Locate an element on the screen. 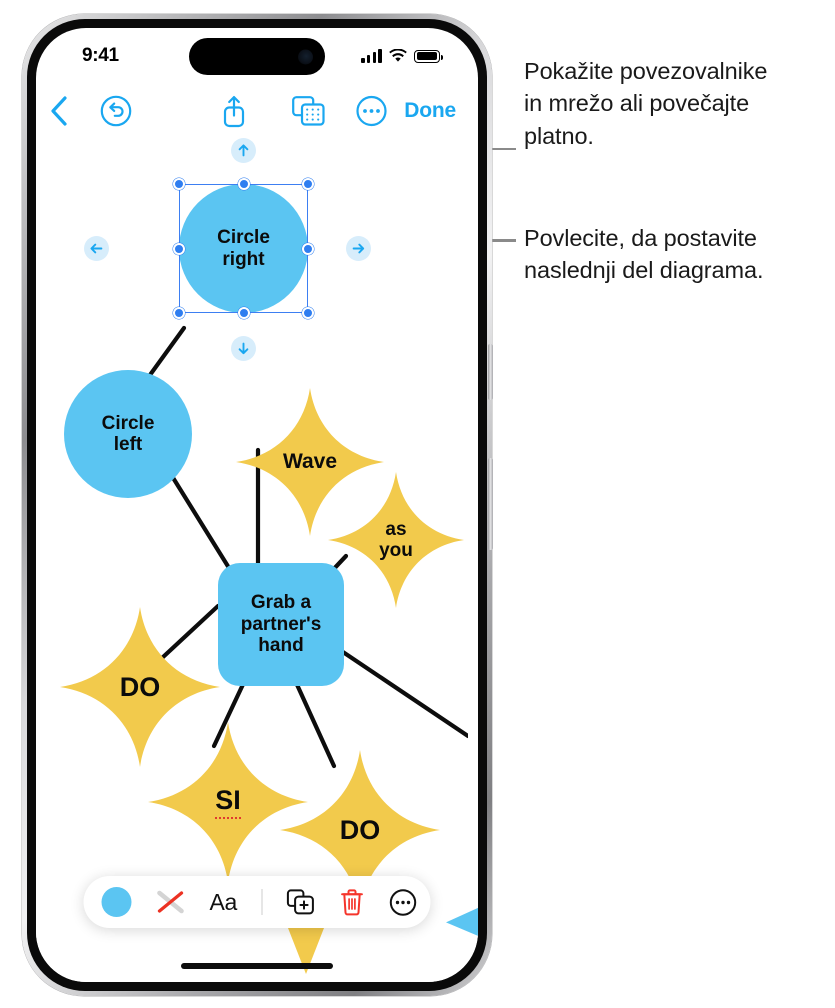 Image resolution: width=835 pixels, height=1008 pixels. no-stroke-button is located at coordinates (171, 902).